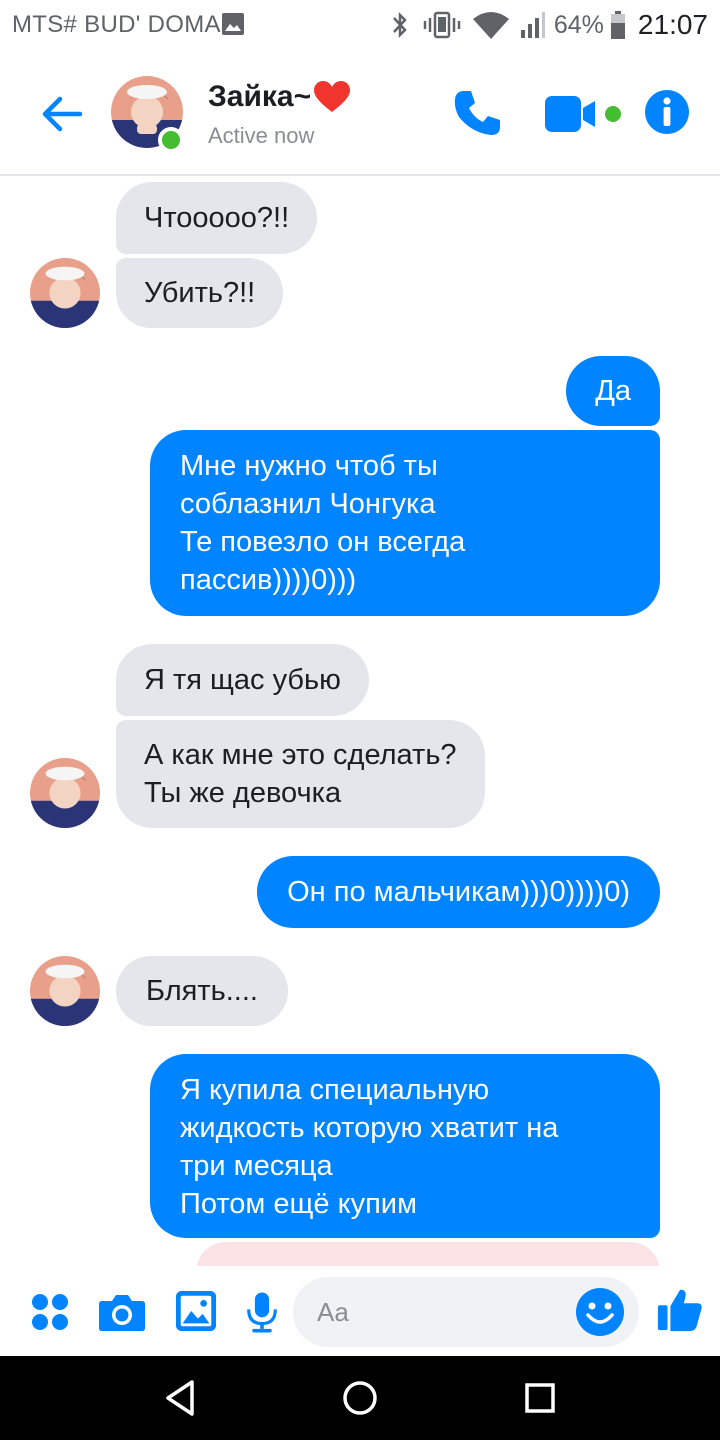 Image resolution: width=720 pixels, height=1440 pixels. What do you see at coordinates (667, 112) in the screenshot?
I see `info-icon` at bounding box center [667, 112].